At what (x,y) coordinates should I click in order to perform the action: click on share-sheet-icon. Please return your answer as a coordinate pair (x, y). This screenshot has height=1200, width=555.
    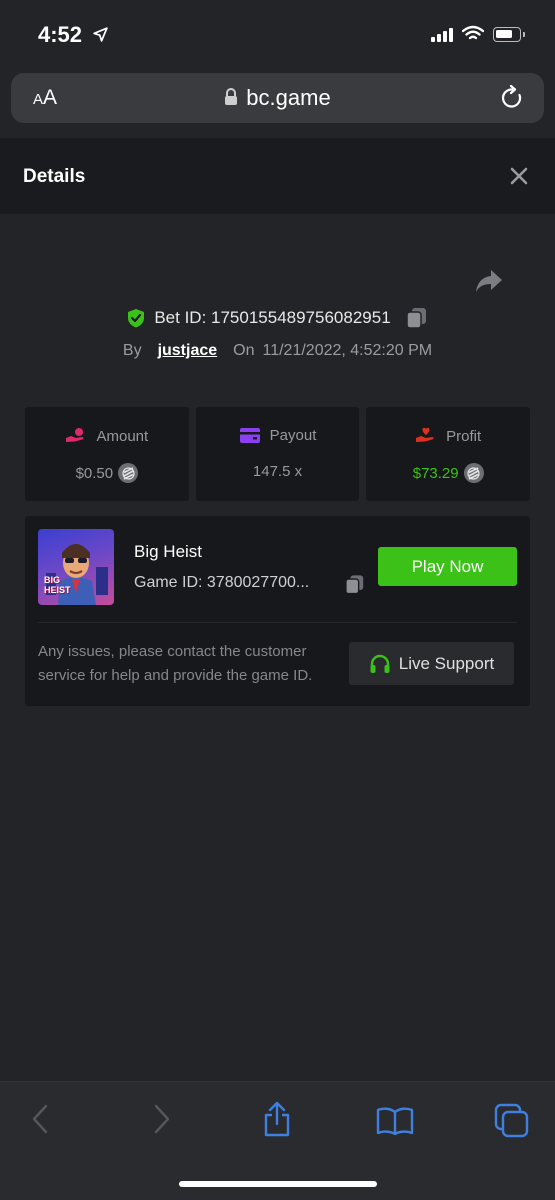
    Looking at the image, I should click on (277, 1119).